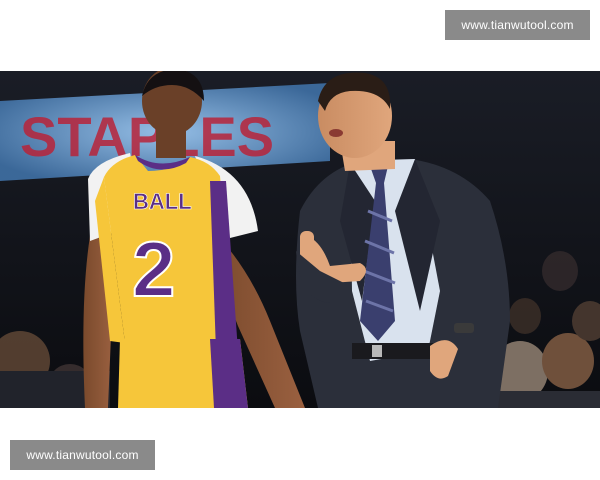 The height and width of the screenshot is (480, 600). What do you see at coordinates (162, 201) in the screenshot?
I see `jersey-name: BALL` at bounding box center [162, 201].